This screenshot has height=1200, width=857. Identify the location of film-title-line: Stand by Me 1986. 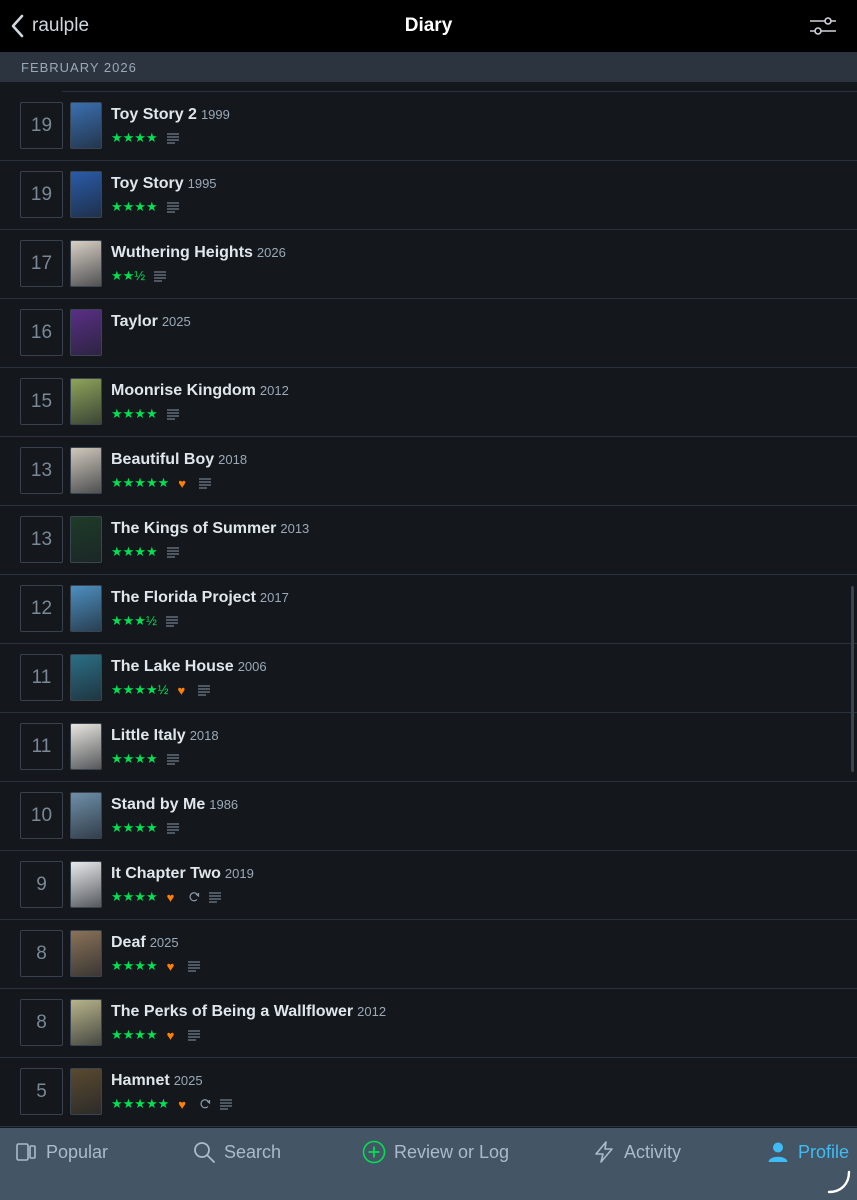
(174, 805).